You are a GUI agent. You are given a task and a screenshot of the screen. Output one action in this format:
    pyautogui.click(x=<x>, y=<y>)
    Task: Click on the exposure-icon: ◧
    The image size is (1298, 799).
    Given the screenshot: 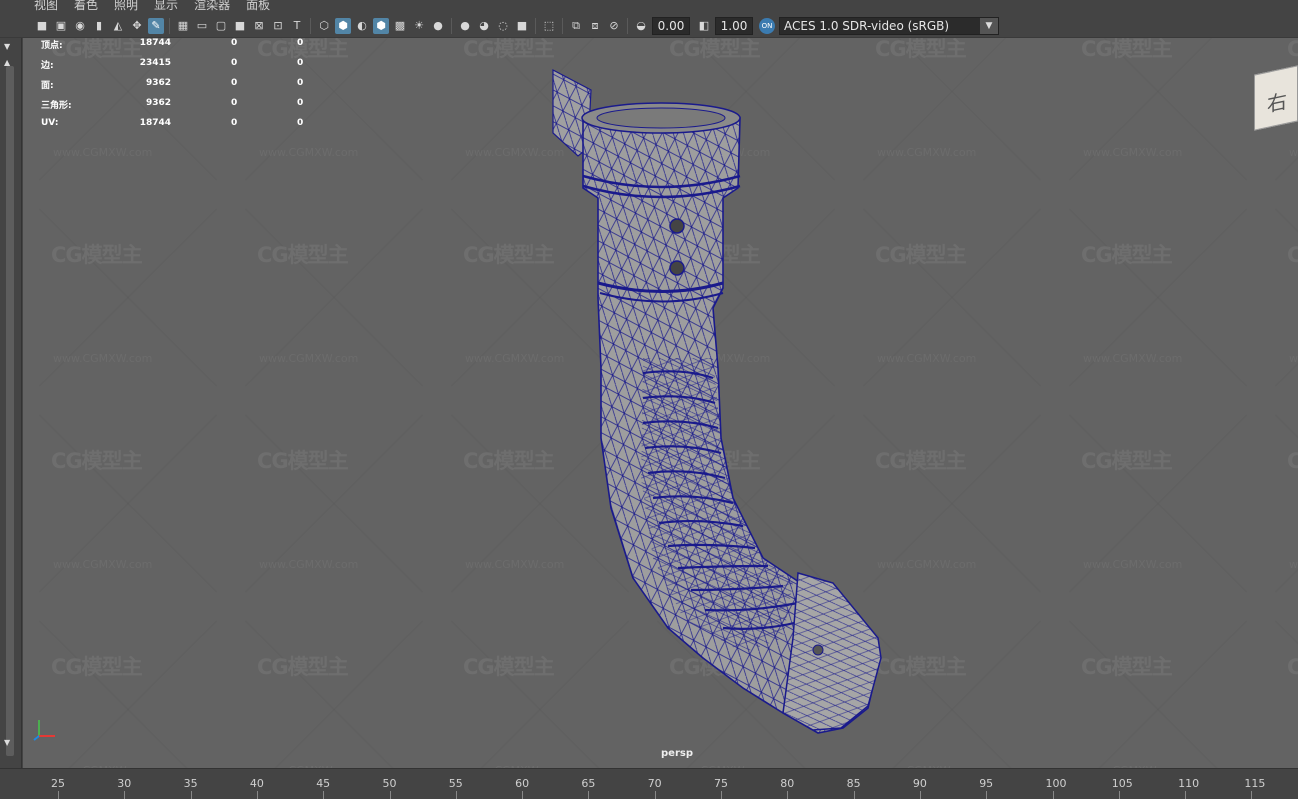 What is the action you would take?
    pyautogui.click(x=704, y=26)
    